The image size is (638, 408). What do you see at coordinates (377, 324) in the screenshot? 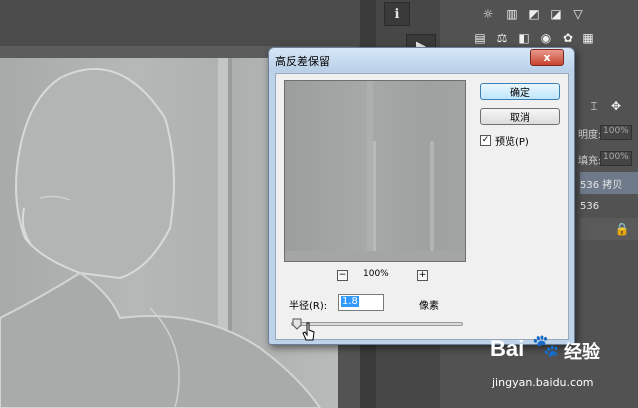
I see `radius-slider-track` at bounding box center [377, 324].